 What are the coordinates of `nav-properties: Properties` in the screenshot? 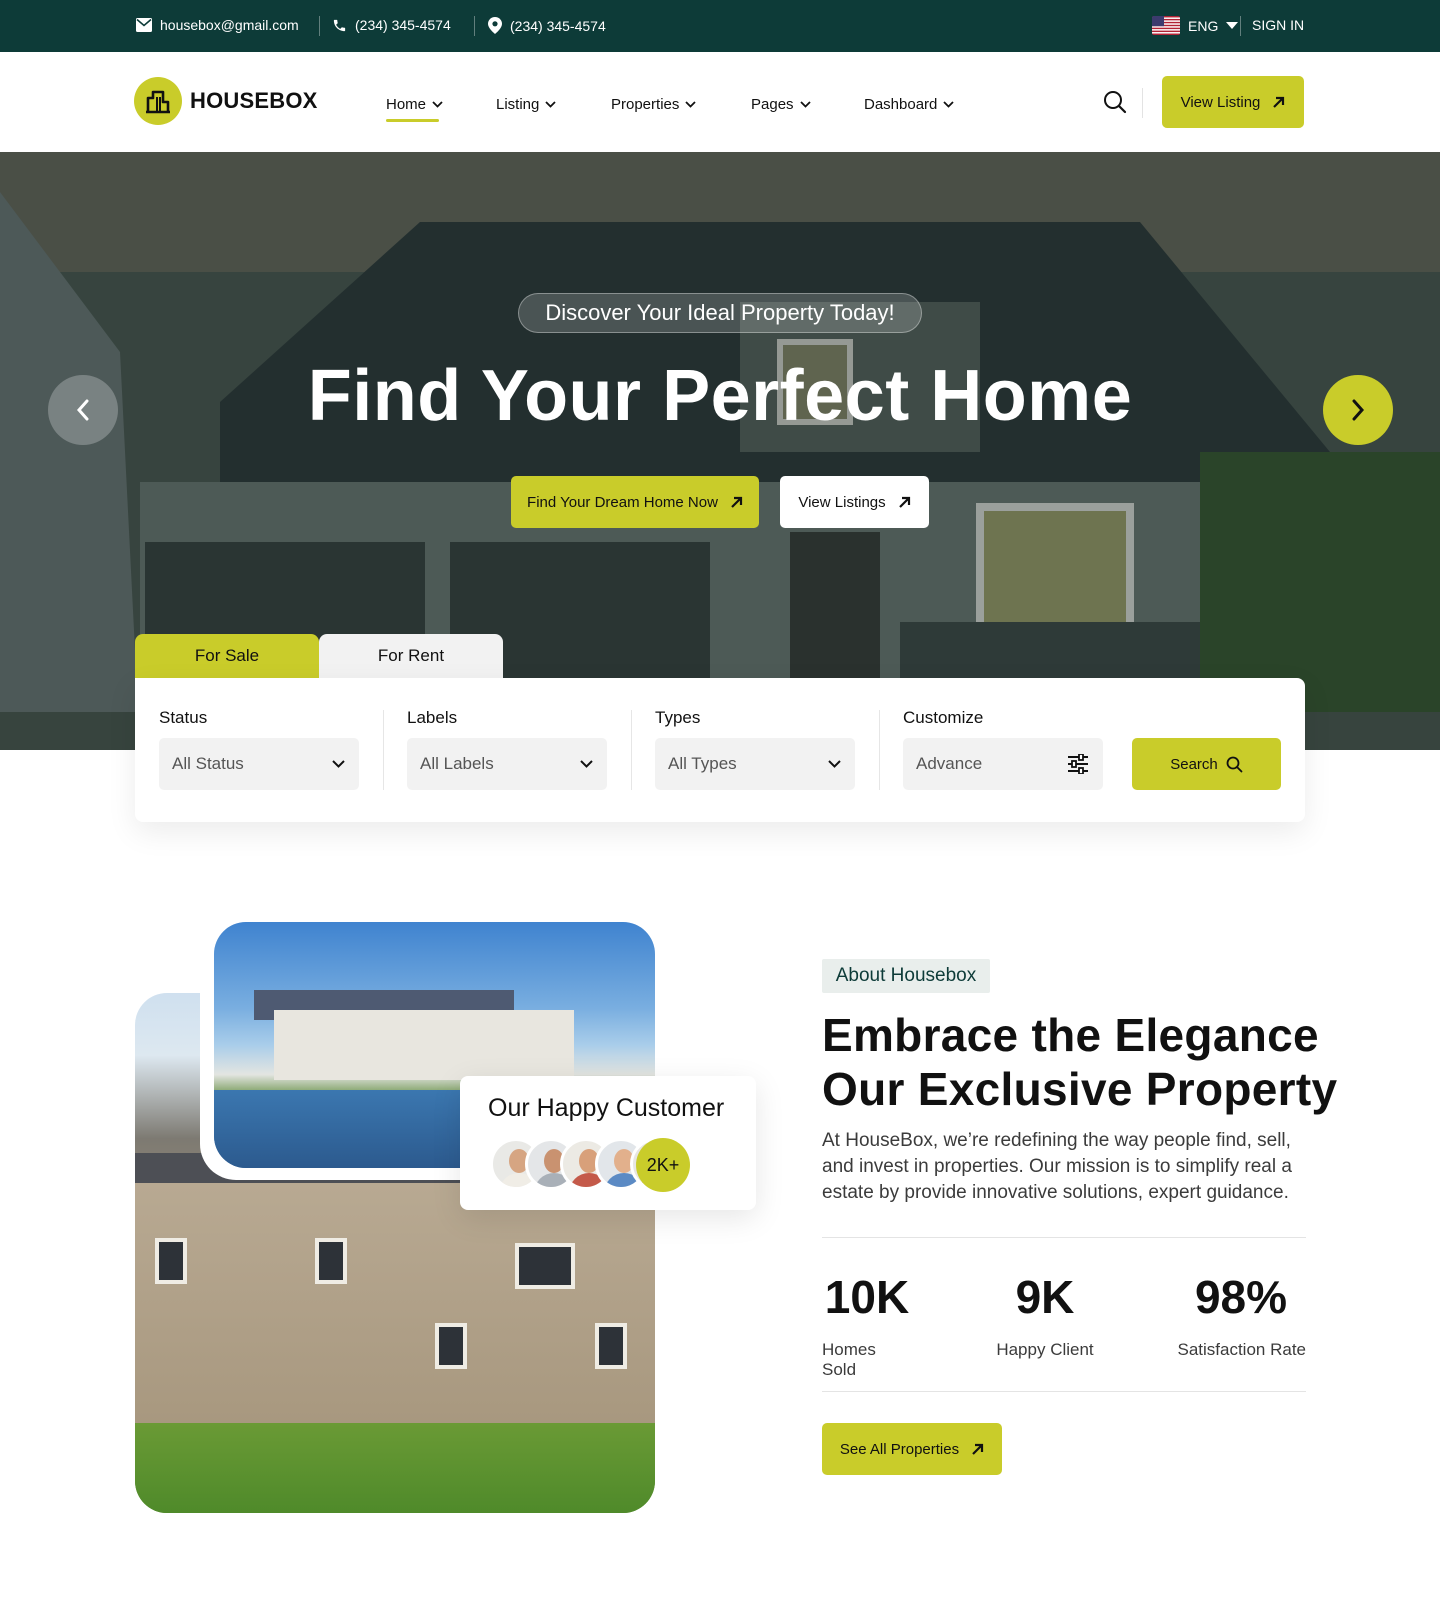 It's located at (654, 104).